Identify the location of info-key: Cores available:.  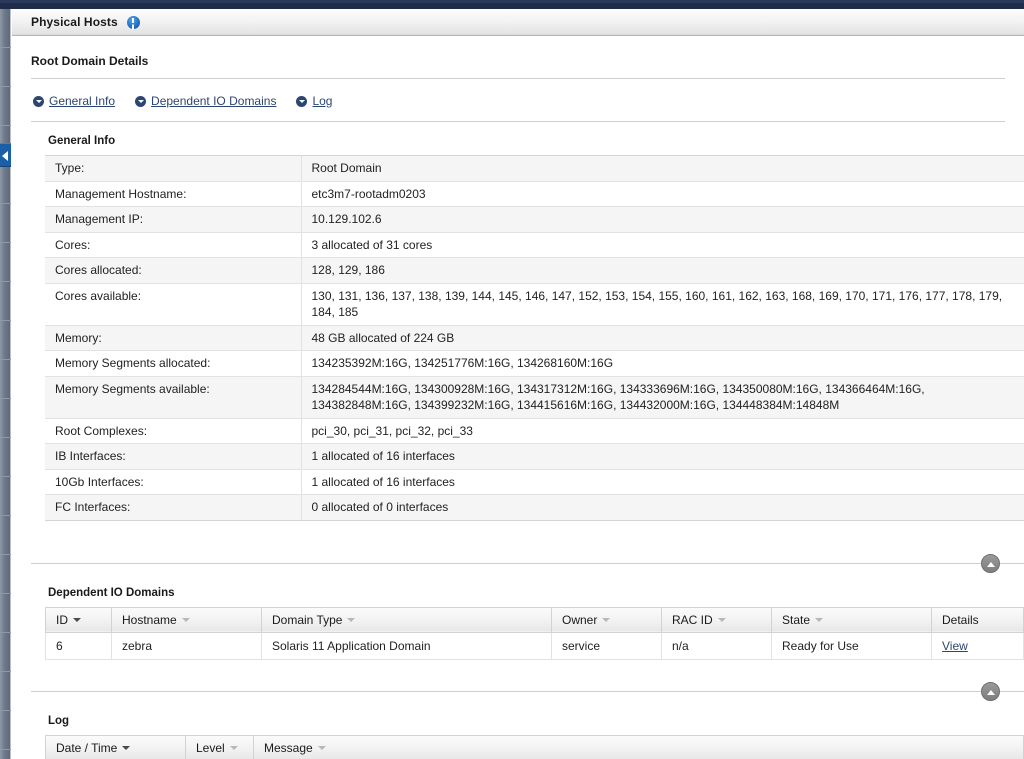
(173, 304).